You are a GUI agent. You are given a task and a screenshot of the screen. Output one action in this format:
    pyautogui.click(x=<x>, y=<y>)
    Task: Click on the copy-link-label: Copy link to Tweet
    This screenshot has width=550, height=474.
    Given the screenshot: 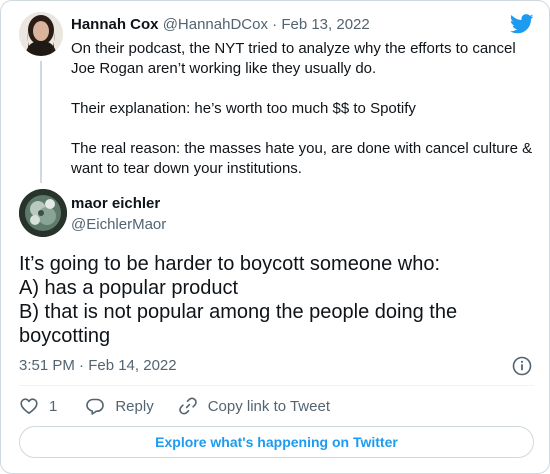 What is the action you would take?
    pyautogui.click(x=268, y=406)
    